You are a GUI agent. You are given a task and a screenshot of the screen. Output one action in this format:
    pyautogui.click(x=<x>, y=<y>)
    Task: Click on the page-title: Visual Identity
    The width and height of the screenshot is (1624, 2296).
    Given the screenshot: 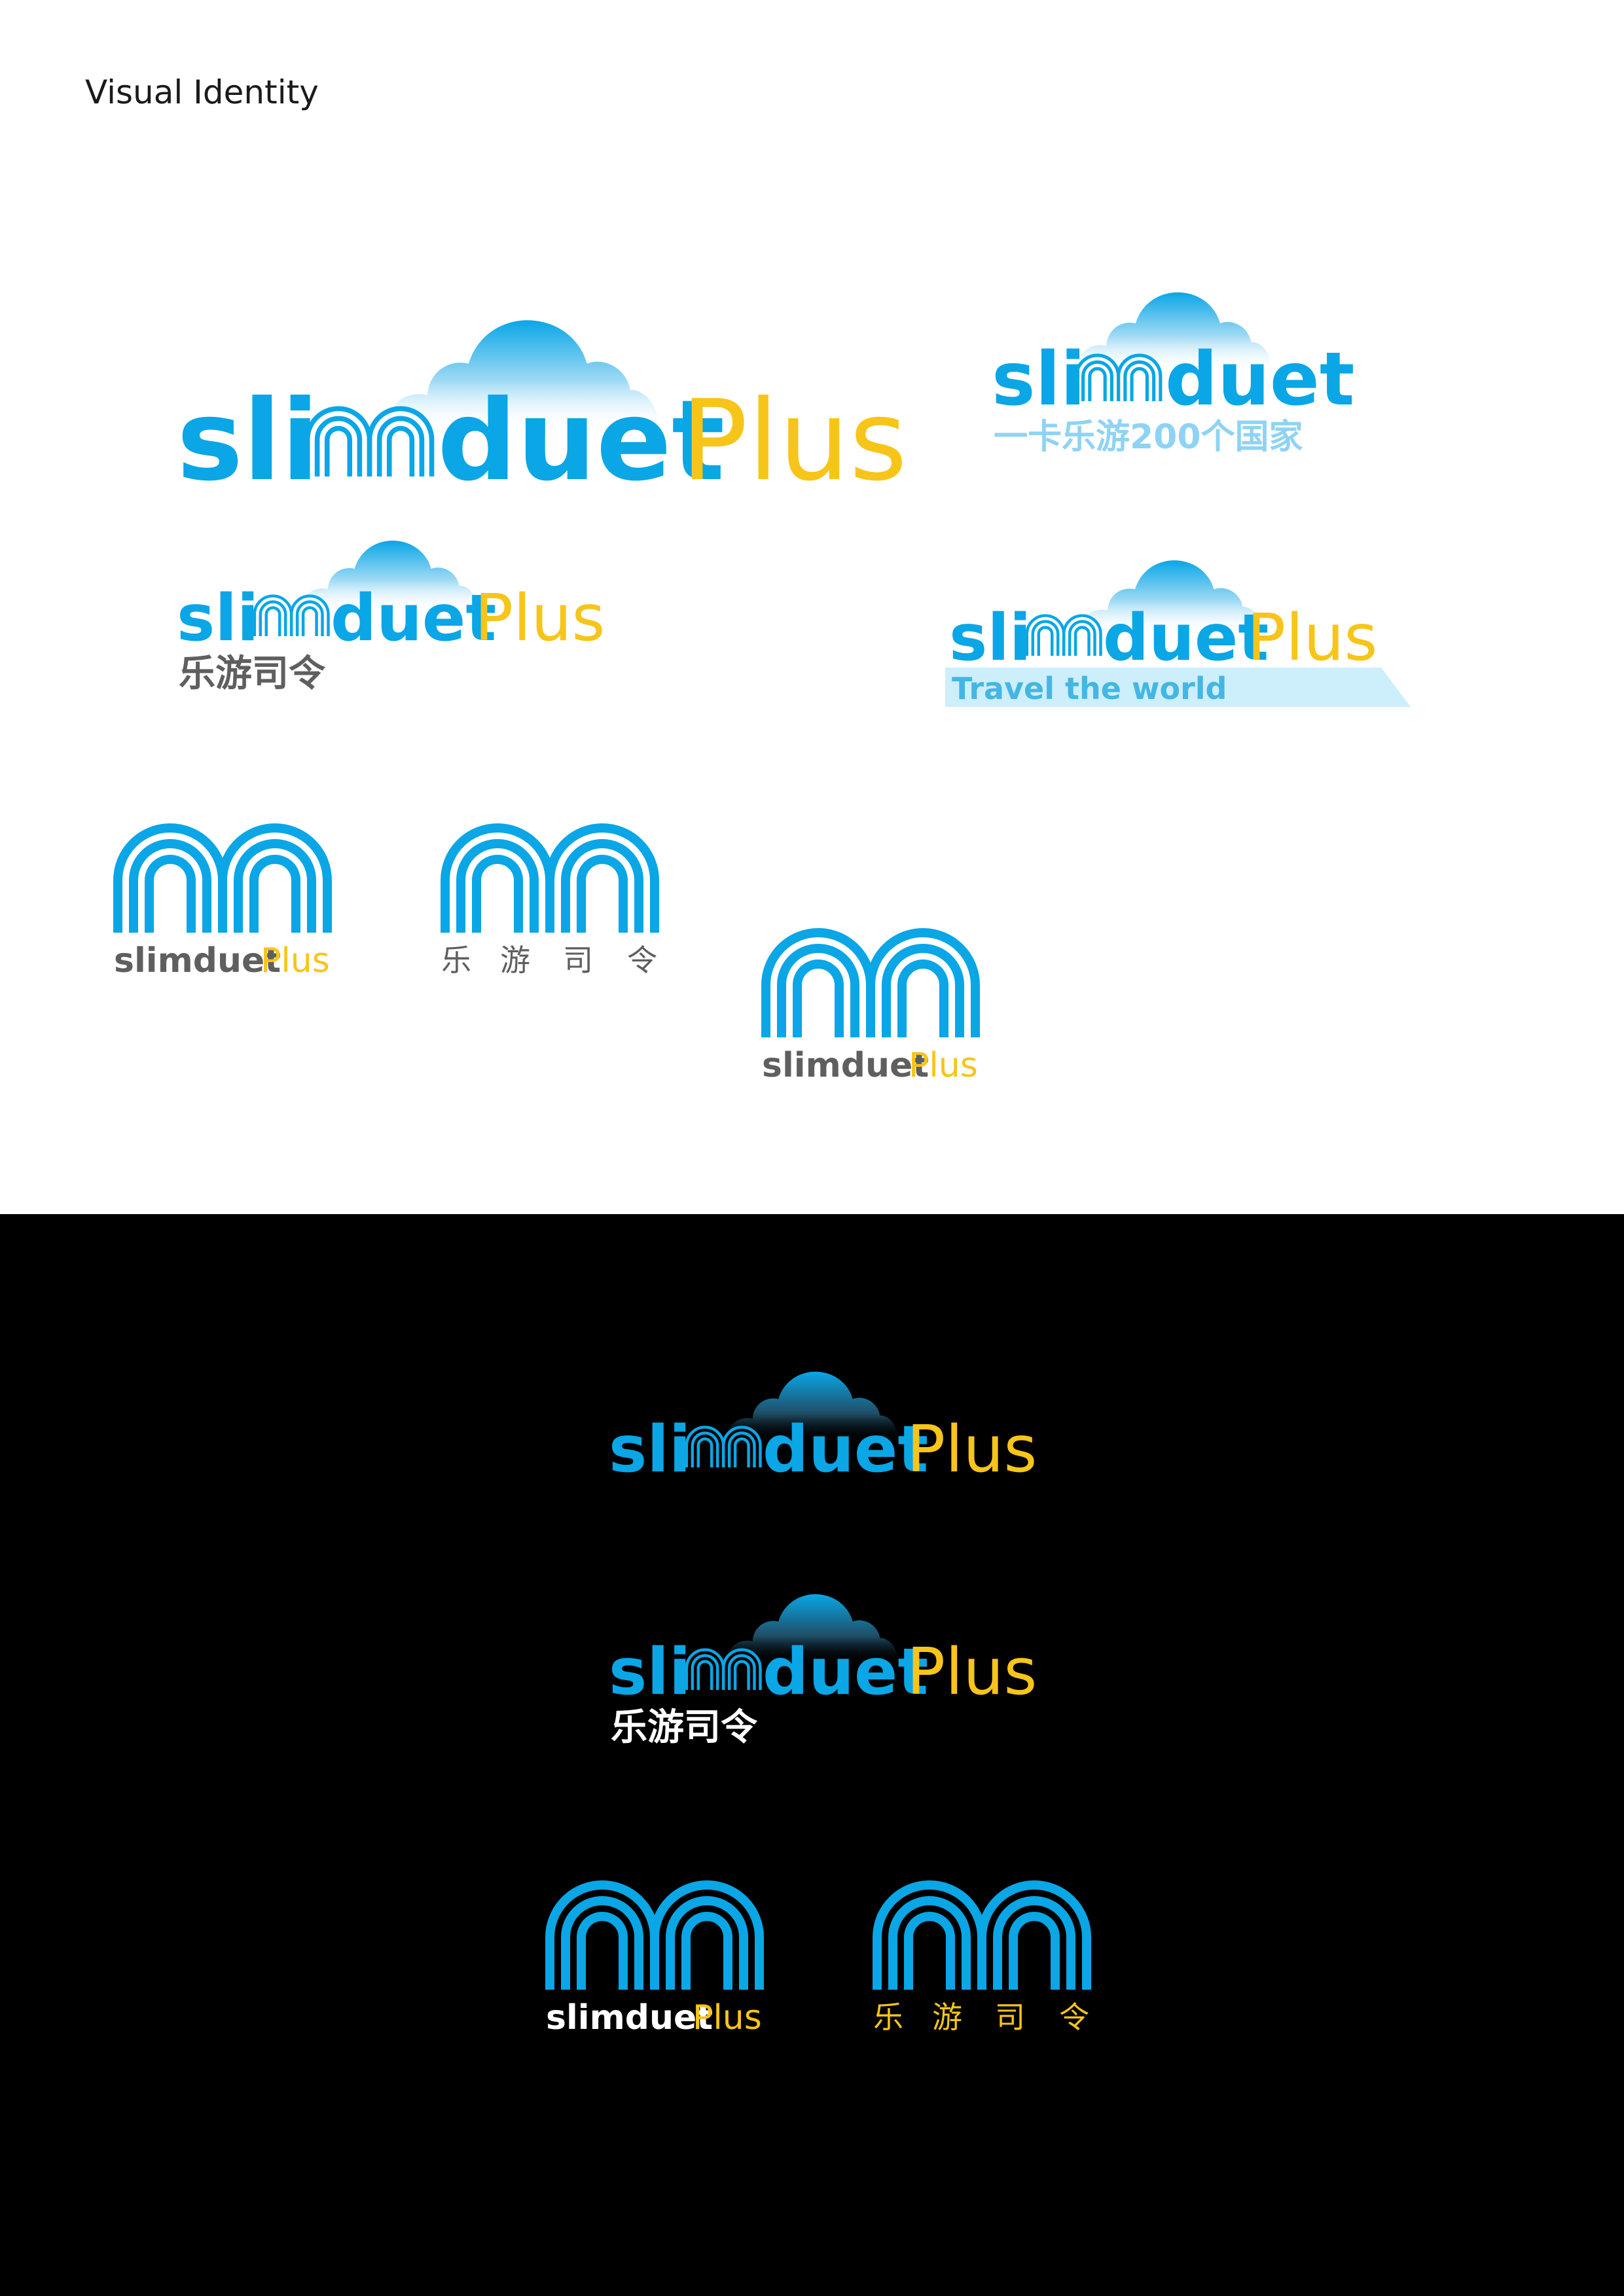 What is the action you would take?
    pyautogui.click(x=202, y=92)
    